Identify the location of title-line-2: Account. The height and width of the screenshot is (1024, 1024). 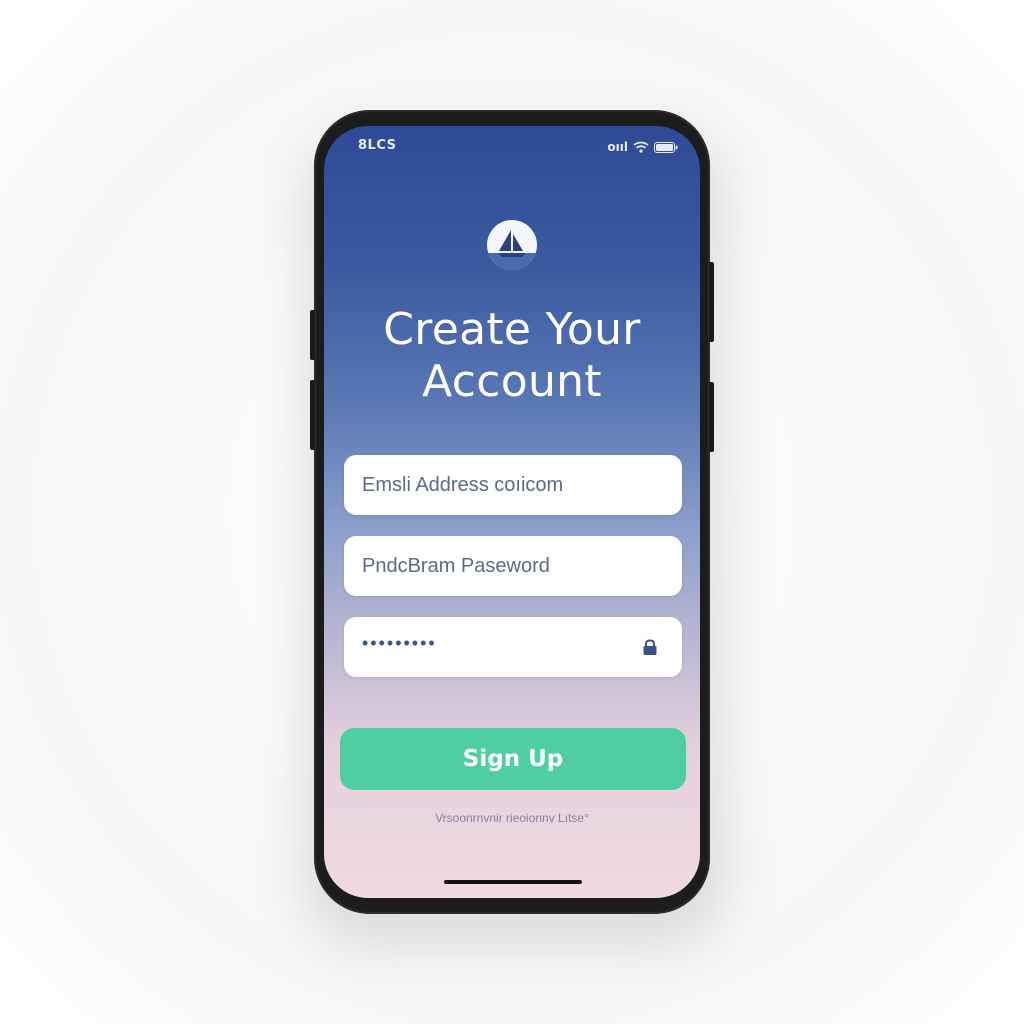
(512, 381).